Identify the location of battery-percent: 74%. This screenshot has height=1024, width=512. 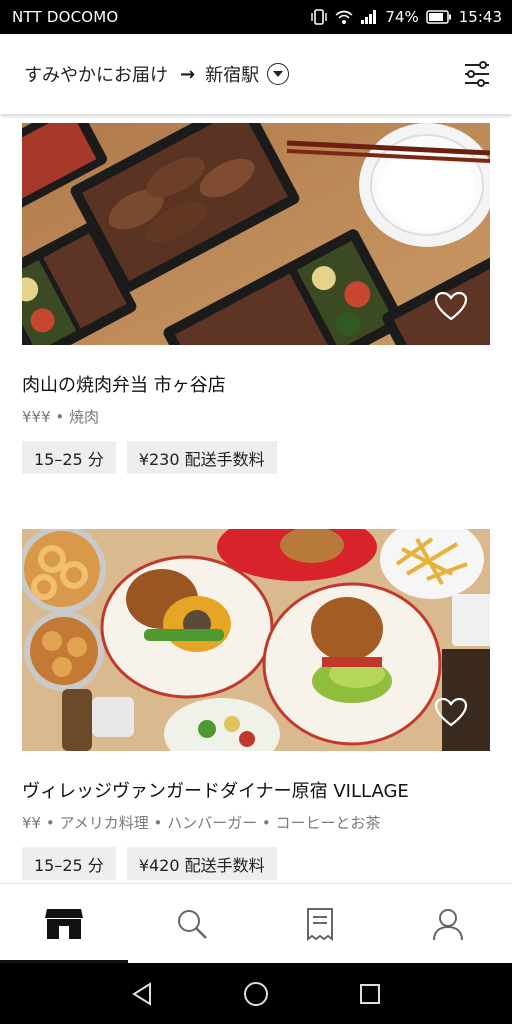
(402, 17).